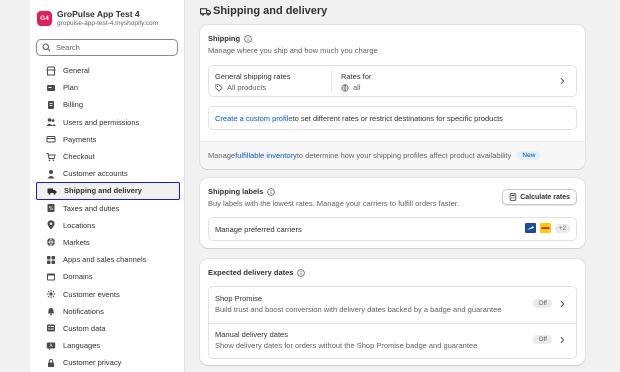 The height and width of the screenshot is (372, 620). What do you see at coordinates (108, 242) in the screenshot?
I see `nav-item-markets: Markets` at bounding box center [108, 242].